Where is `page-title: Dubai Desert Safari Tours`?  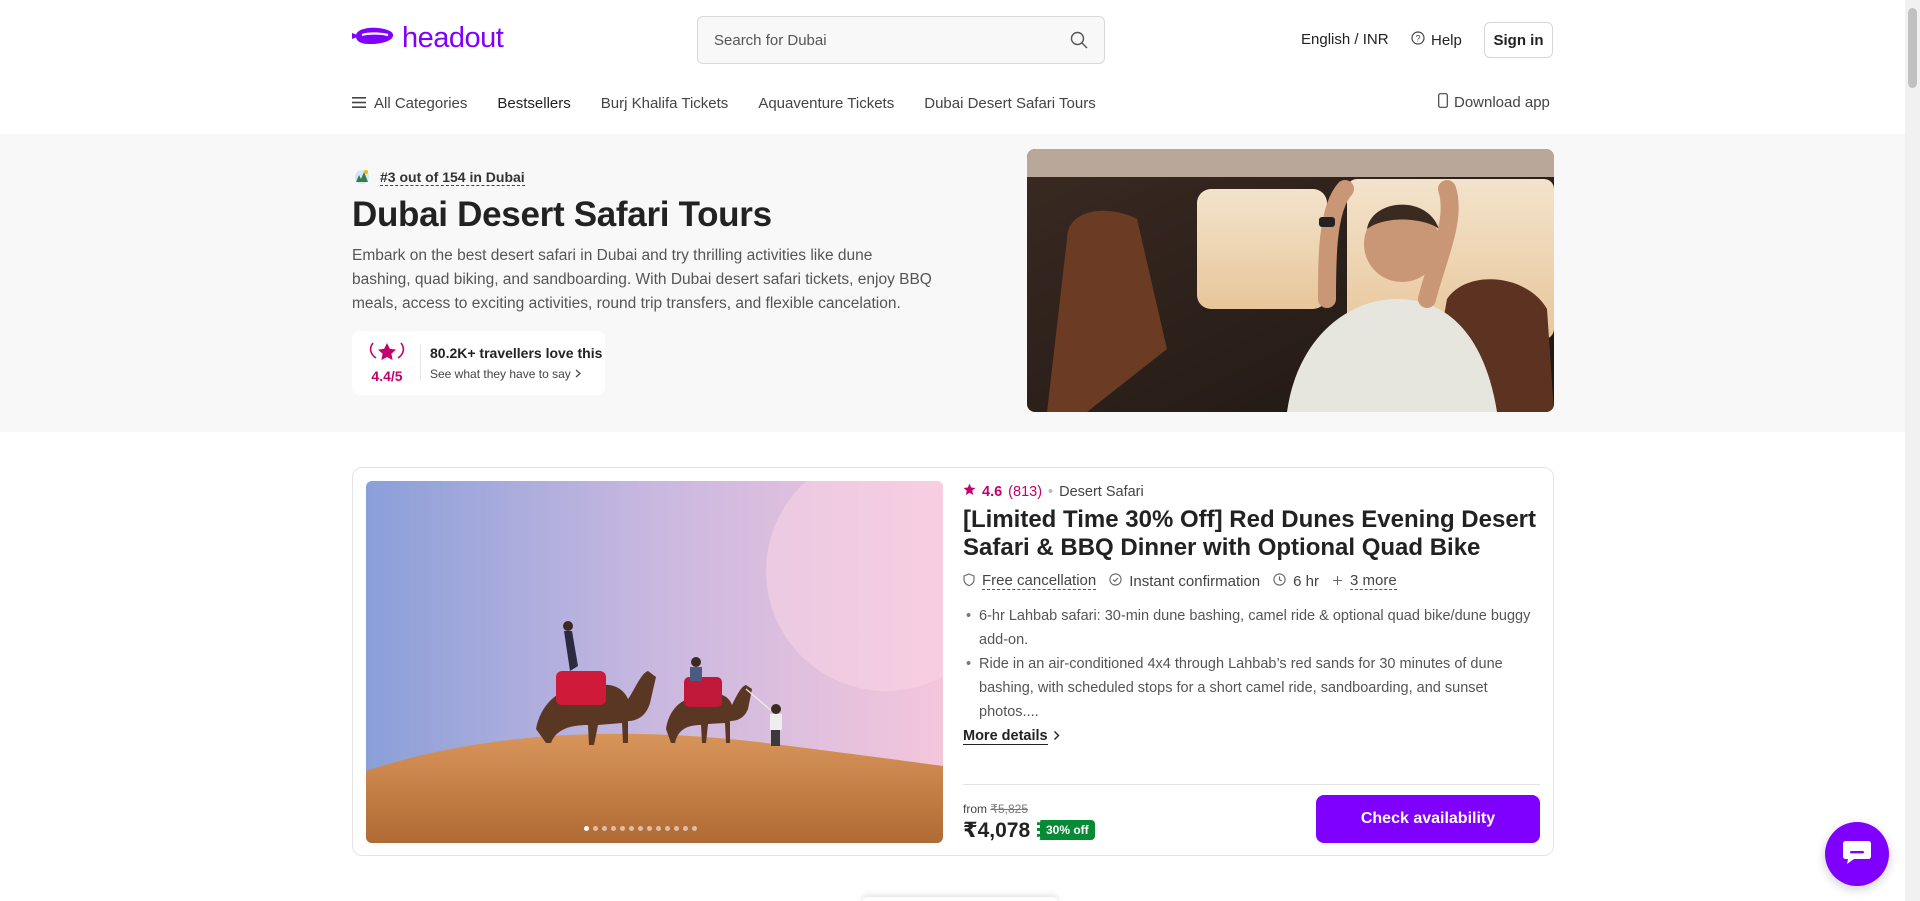
page-title: Dubai Desert Safari Tours is located at coordinates (562, 214).